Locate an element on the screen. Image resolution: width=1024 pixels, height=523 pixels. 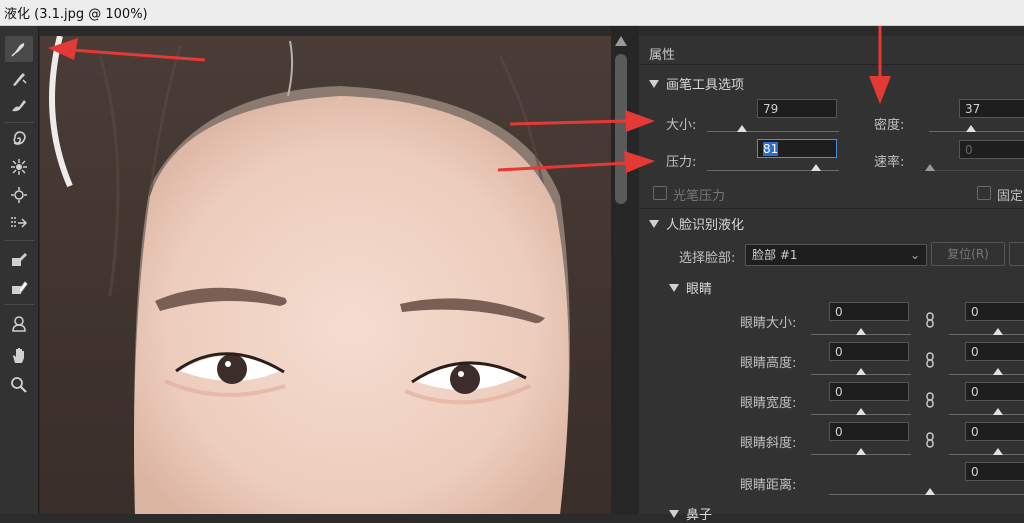
hand-tool is located at coordinates (19, 355).